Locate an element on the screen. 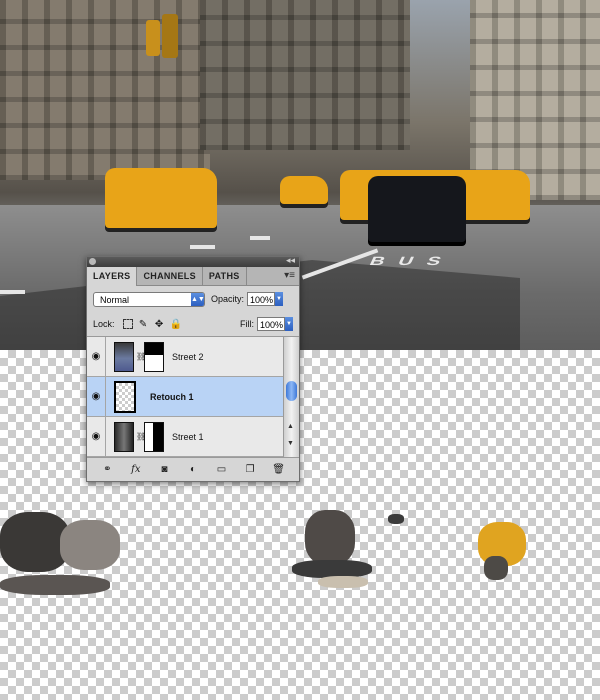  layers-scrollbar: ▲ ▼ is located at coordinates (291, 397).